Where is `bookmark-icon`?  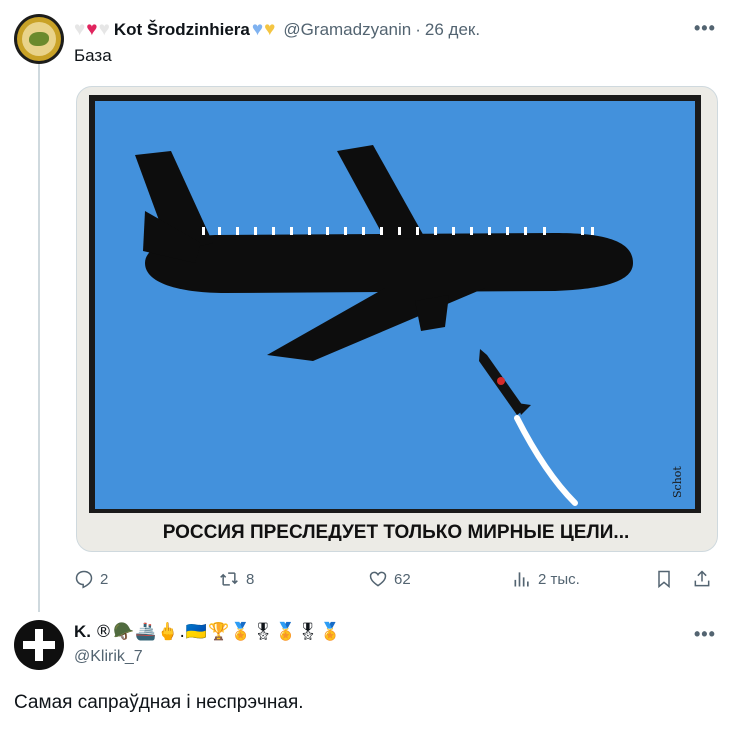
bookmark-icon is located at coordinates (664, 579).